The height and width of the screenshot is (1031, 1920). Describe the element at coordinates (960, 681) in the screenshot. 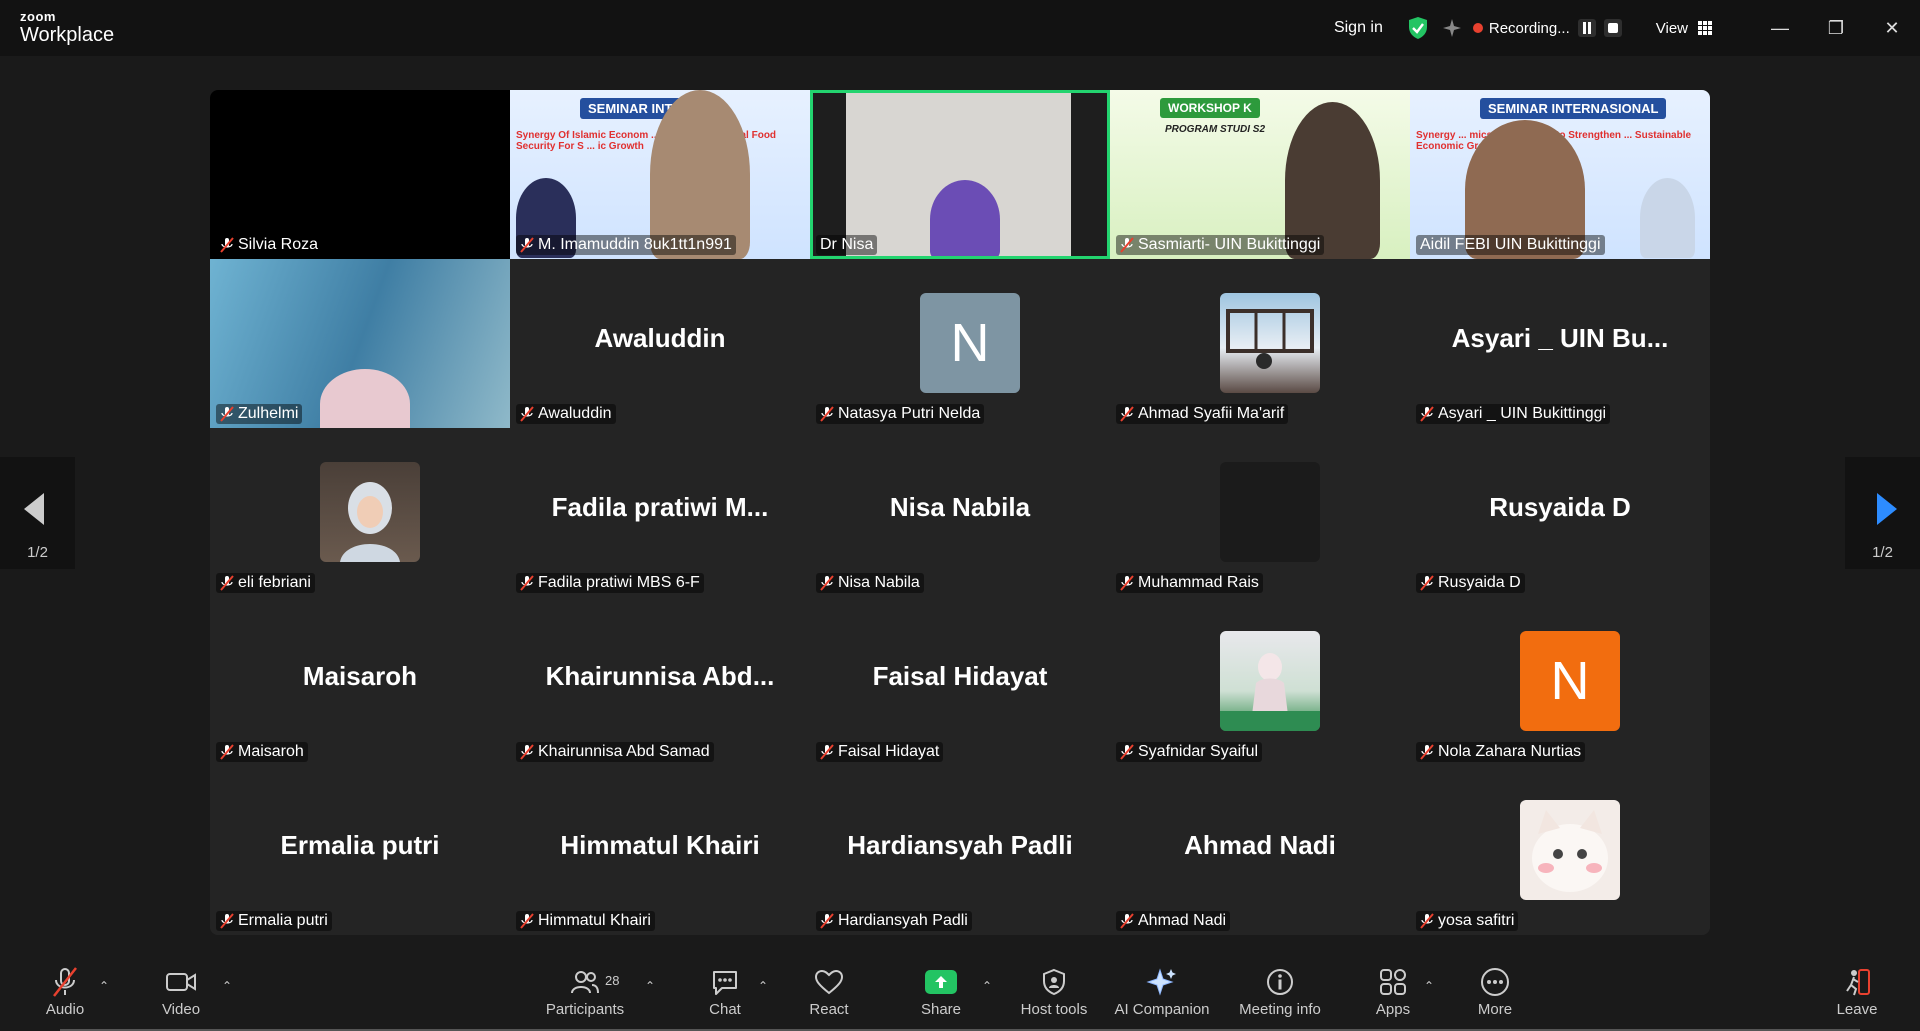

I see `participant-tile: Faisal Hidayat Faisal Hidayat` at that location.